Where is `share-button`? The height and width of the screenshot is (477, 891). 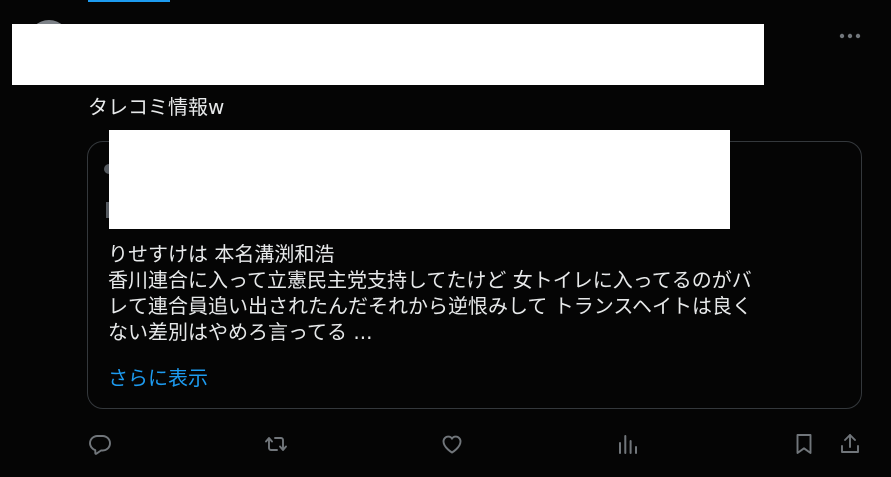
share-button is located at coordinates (850, 444).